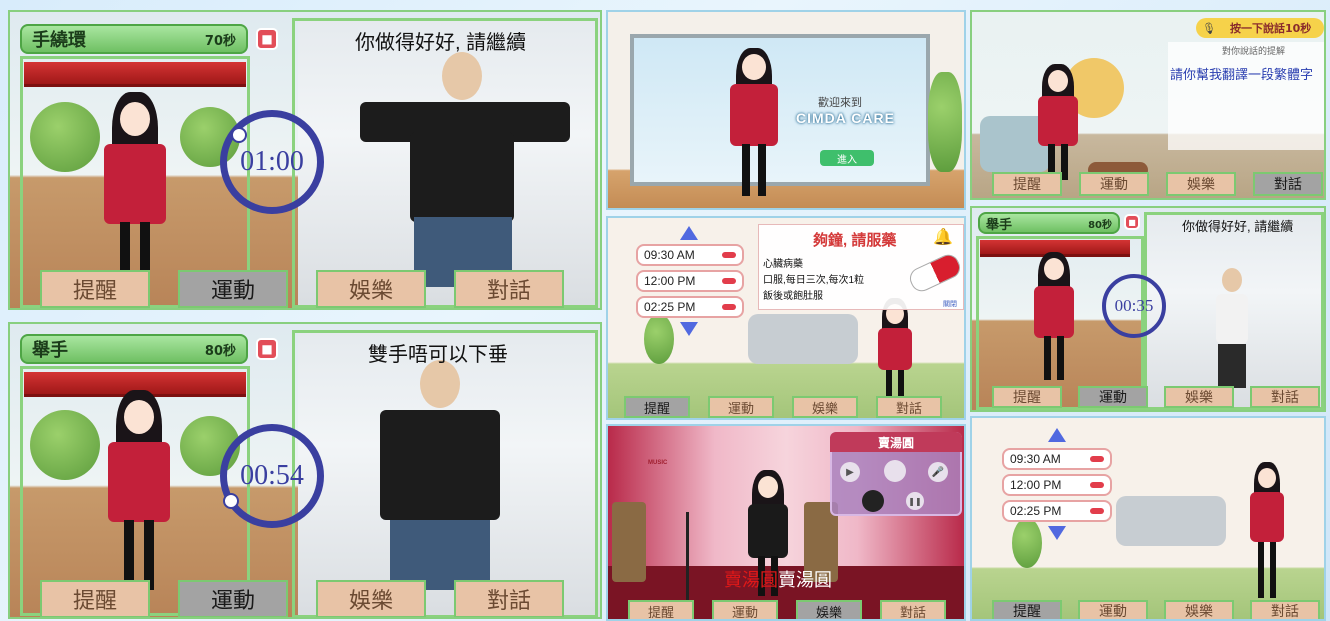 The height and width of the screenshot is (621, 1330). Describe the element at coordinates (840, 103) in the screenshot. I see `welcome-text: 歡迎來到` at that location.